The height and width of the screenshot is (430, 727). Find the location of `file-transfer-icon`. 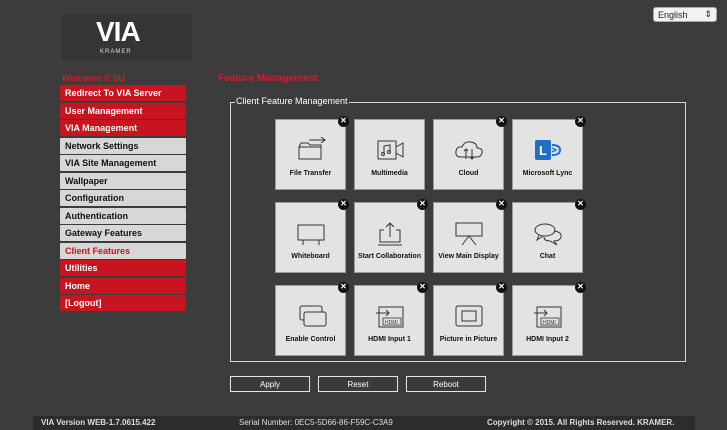

file-transfer-icon is located at coordinates (312, 148).